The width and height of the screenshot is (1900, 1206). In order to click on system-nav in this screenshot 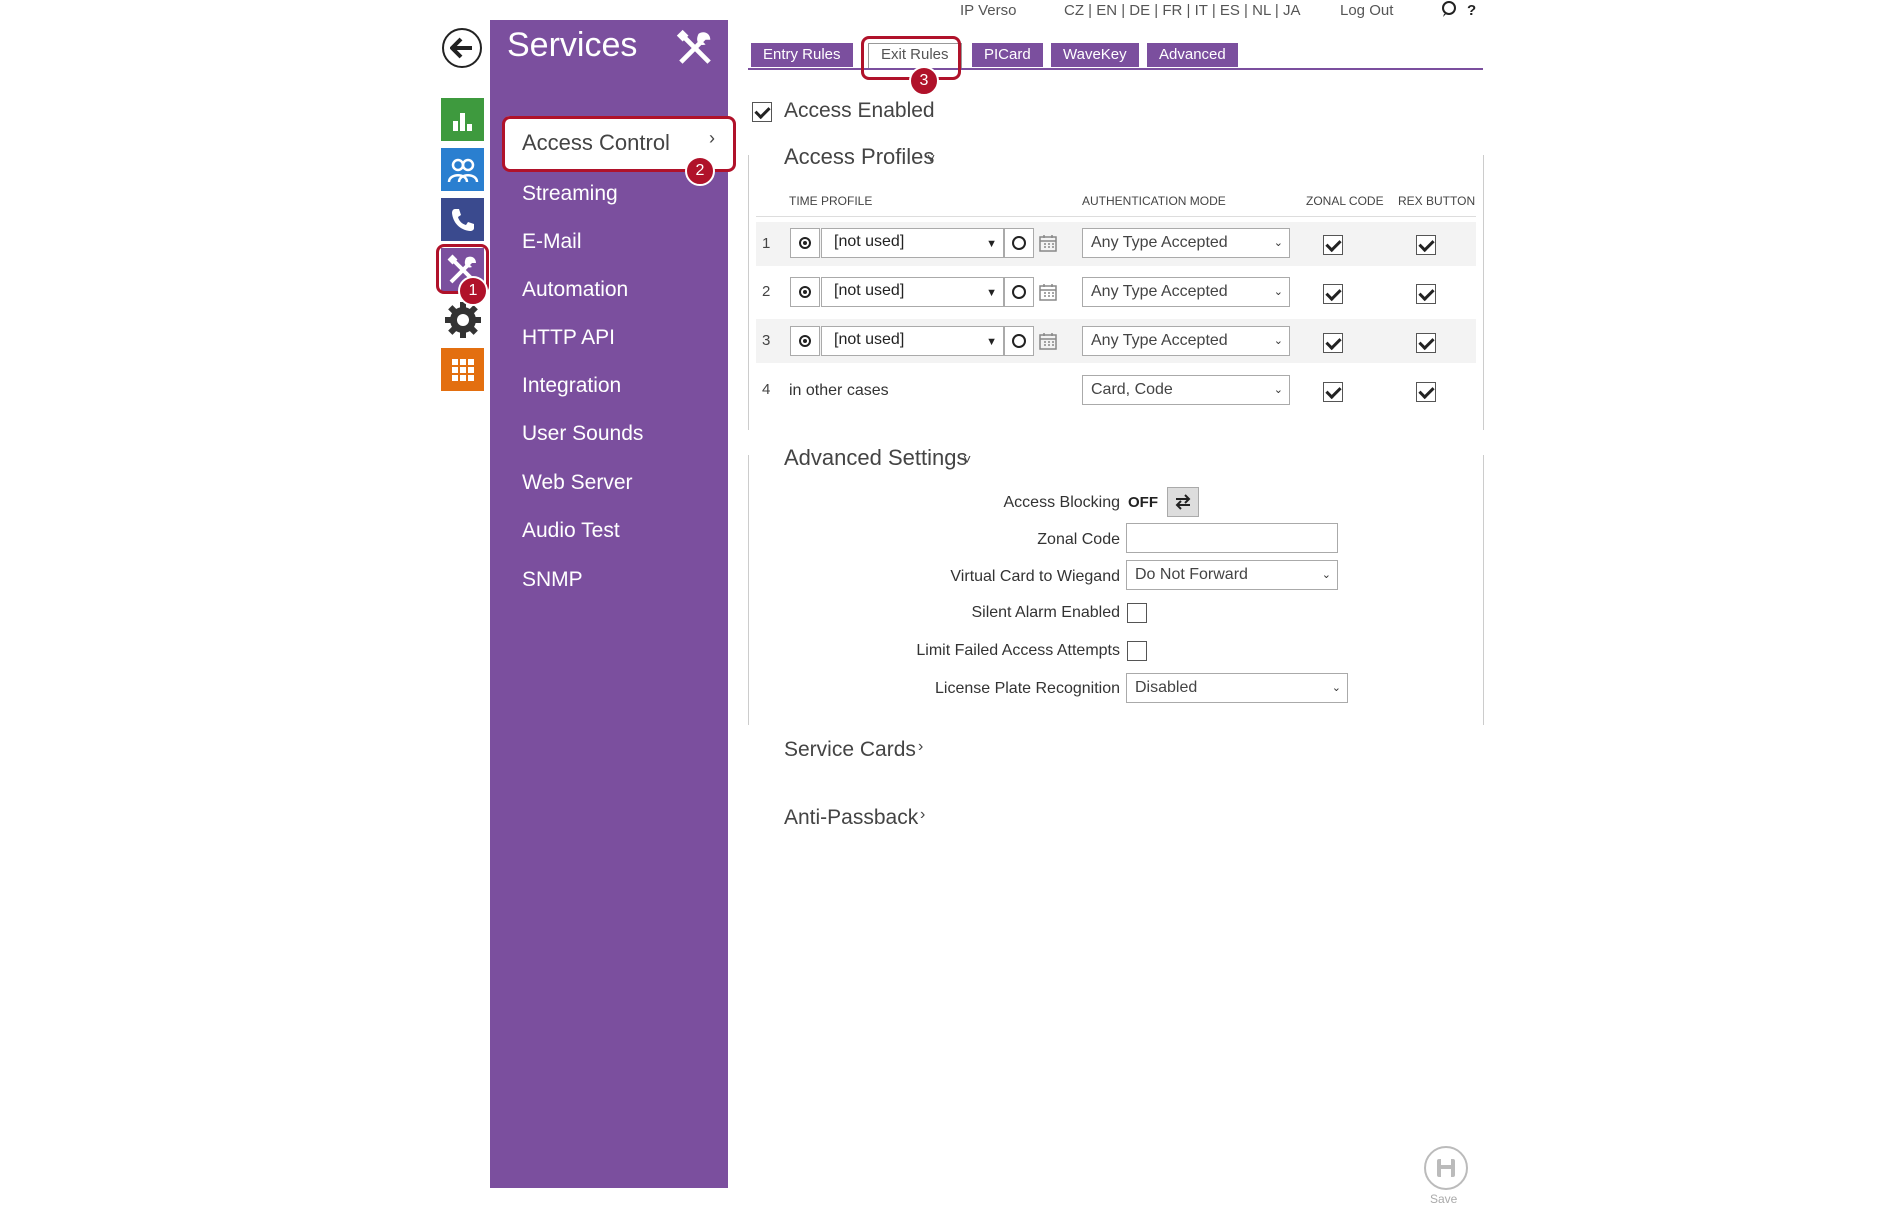, I will do `click(462, 369)`.